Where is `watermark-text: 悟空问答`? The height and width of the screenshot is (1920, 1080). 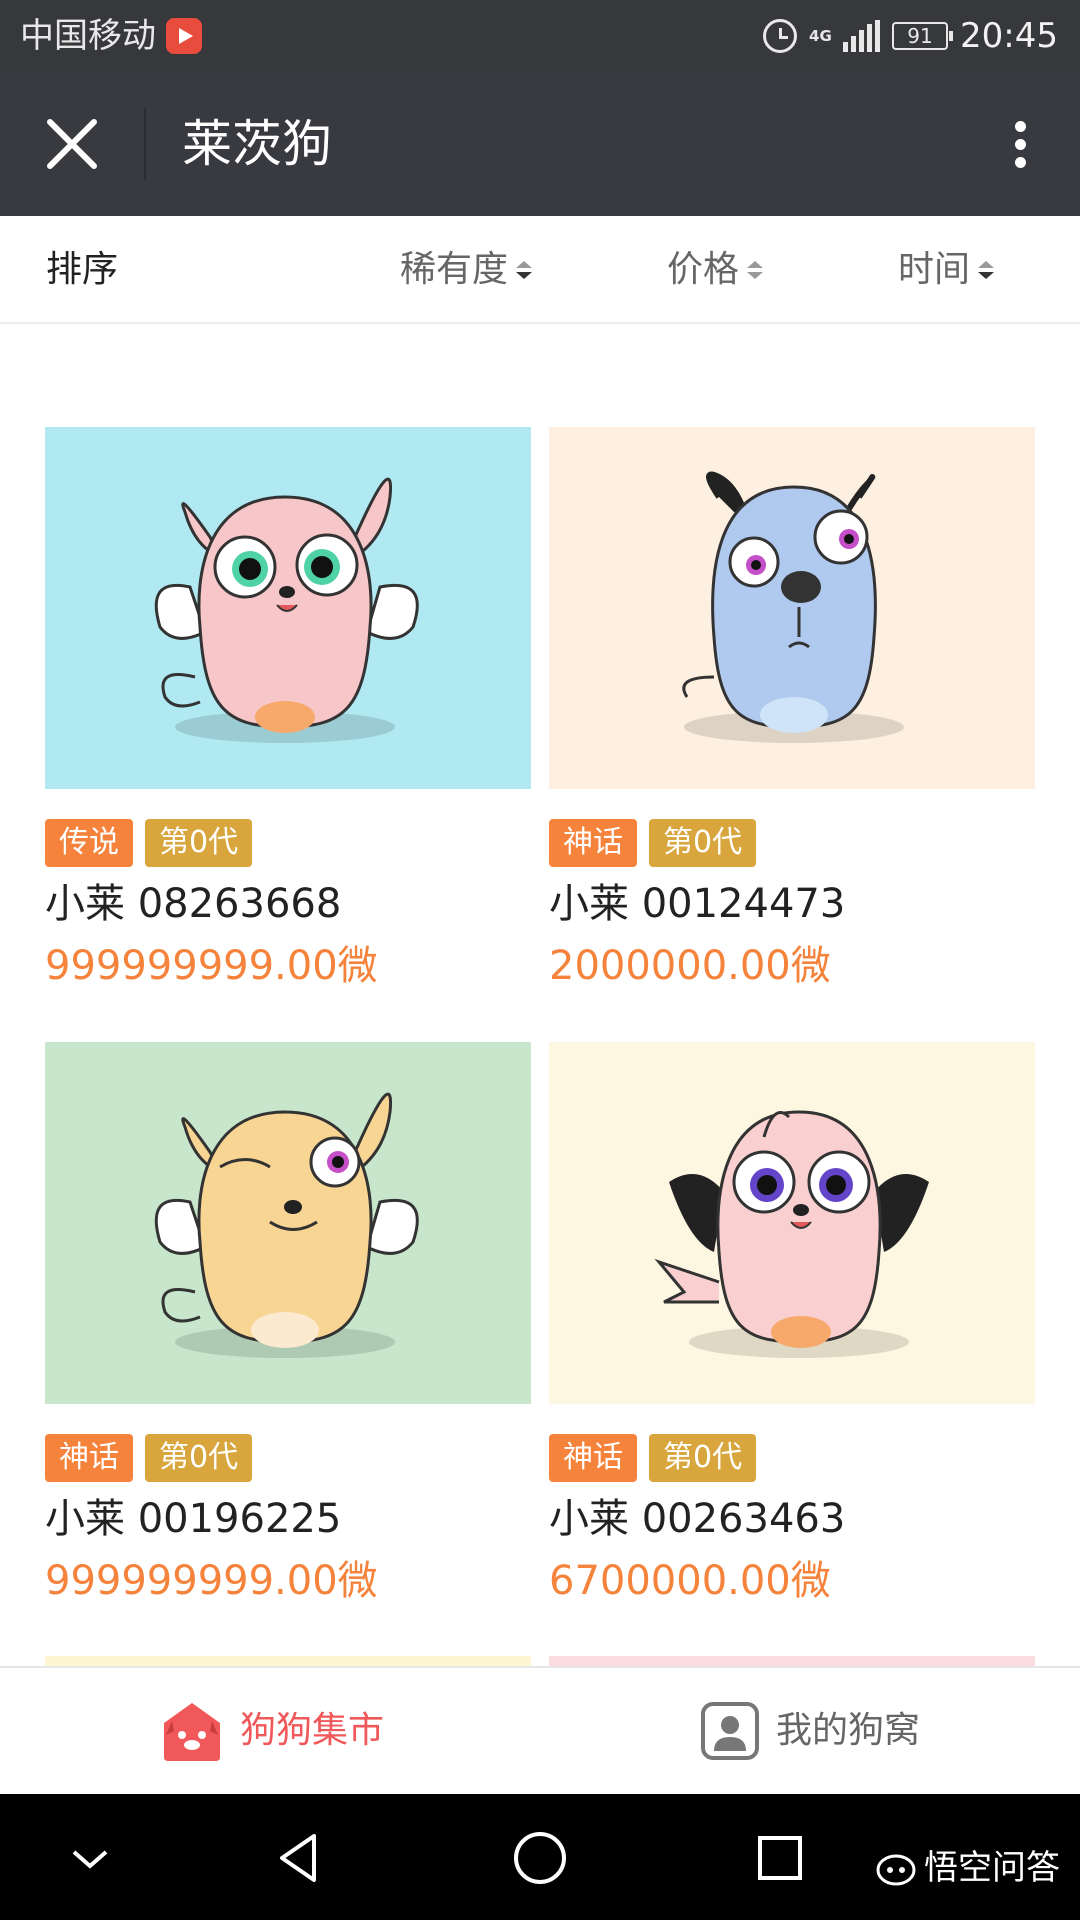 watermark-text: 悟空问答 is located at coordinates (992, 1868).